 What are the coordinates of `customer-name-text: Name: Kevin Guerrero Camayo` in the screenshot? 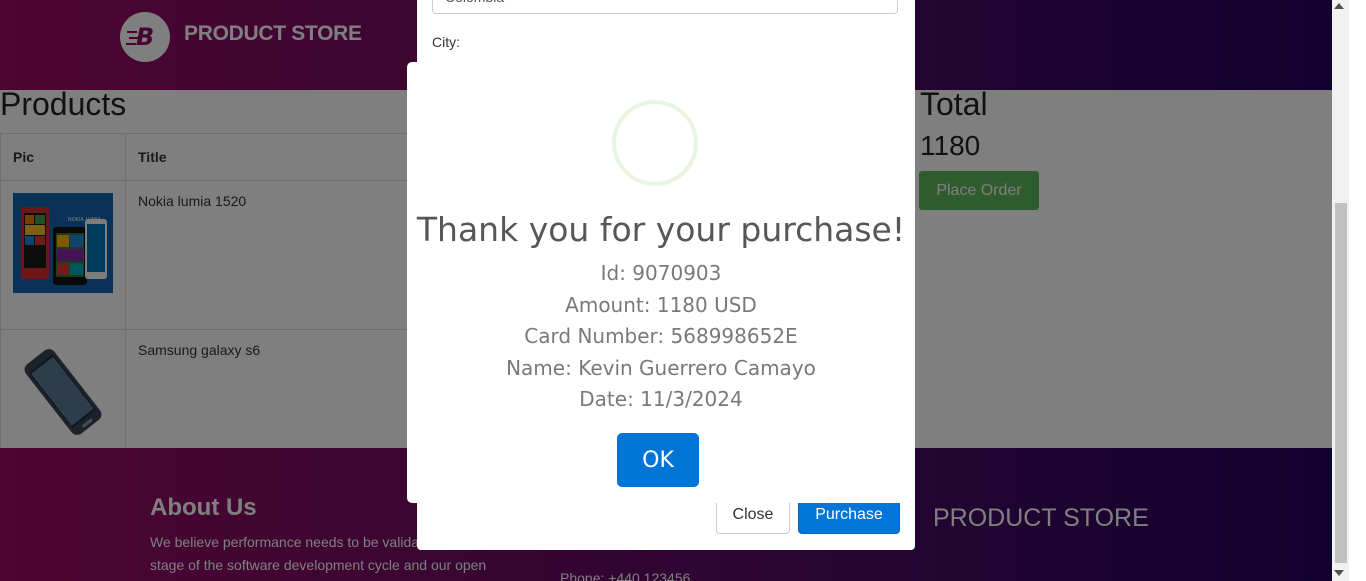 It's located at (661, 367).